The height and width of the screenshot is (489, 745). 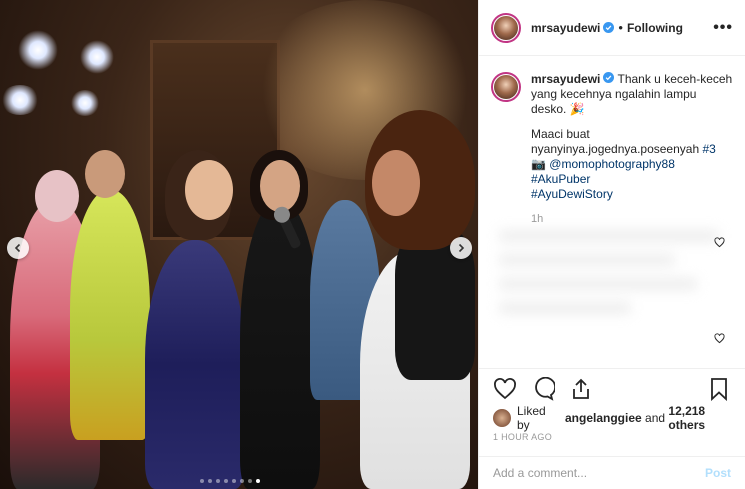 I want to click on post-header: mrsayudewi • Following •••, so click(x=612, y=28).